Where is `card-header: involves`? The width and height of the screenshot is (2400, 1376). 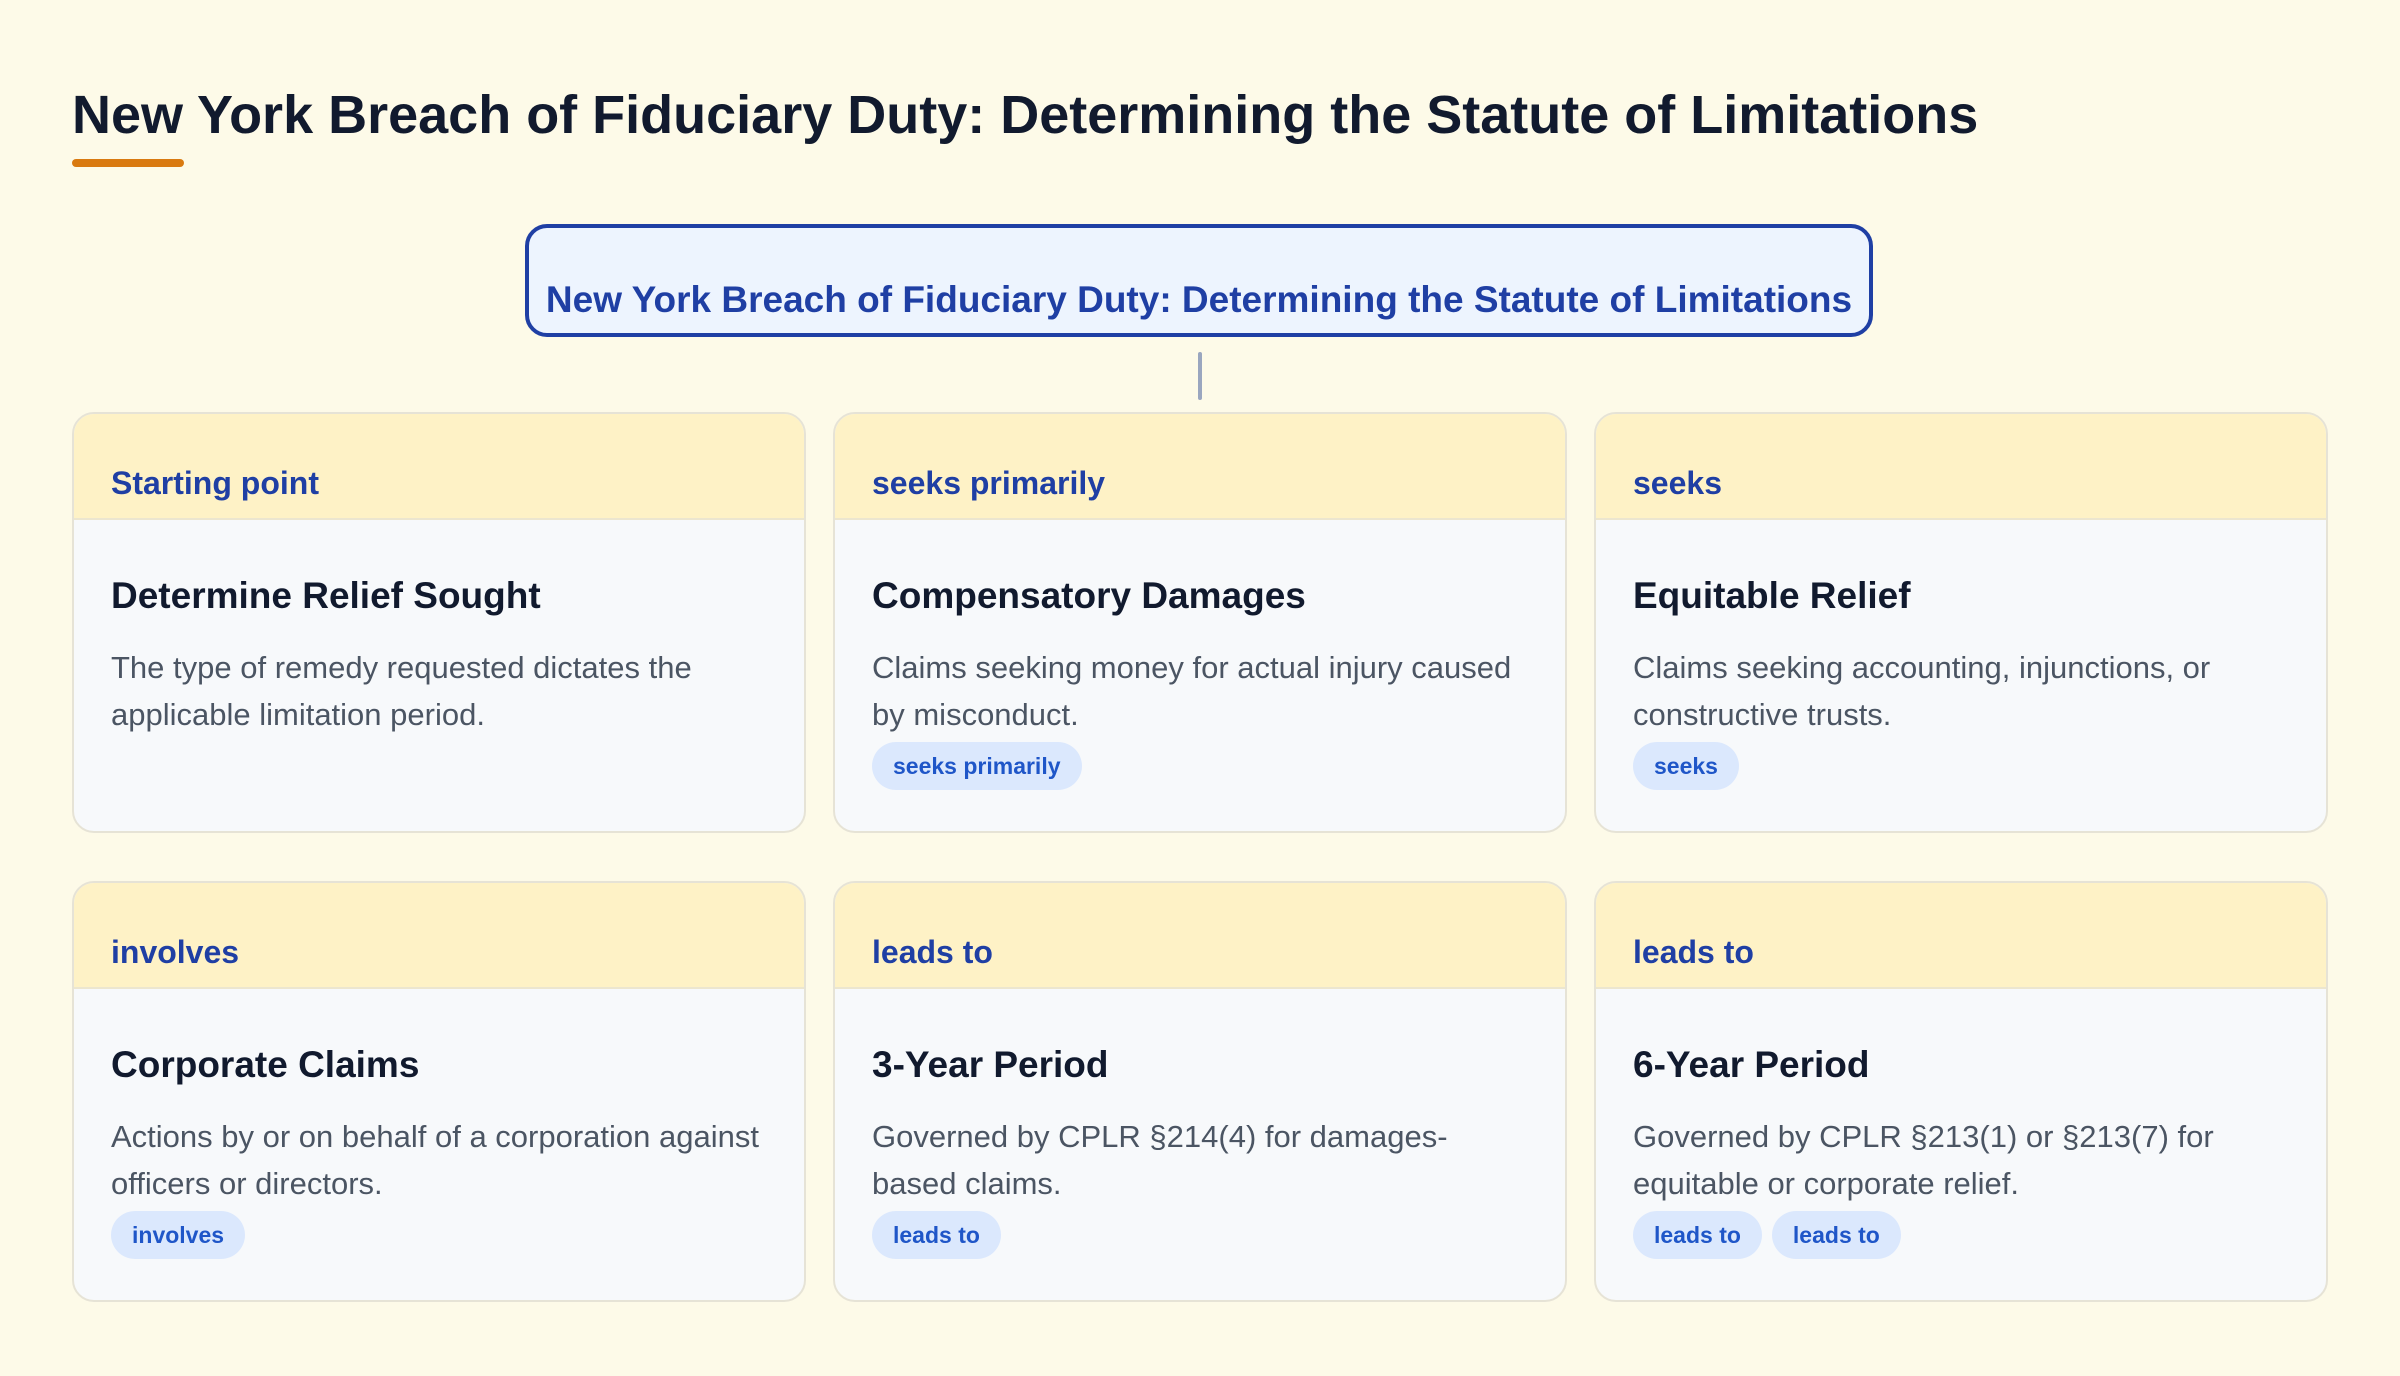 card-header: involves is located at coordinates (439, 936).